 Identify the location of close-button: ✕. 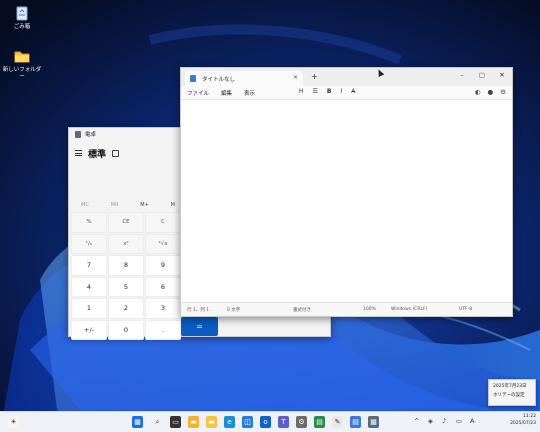
(502, 75).